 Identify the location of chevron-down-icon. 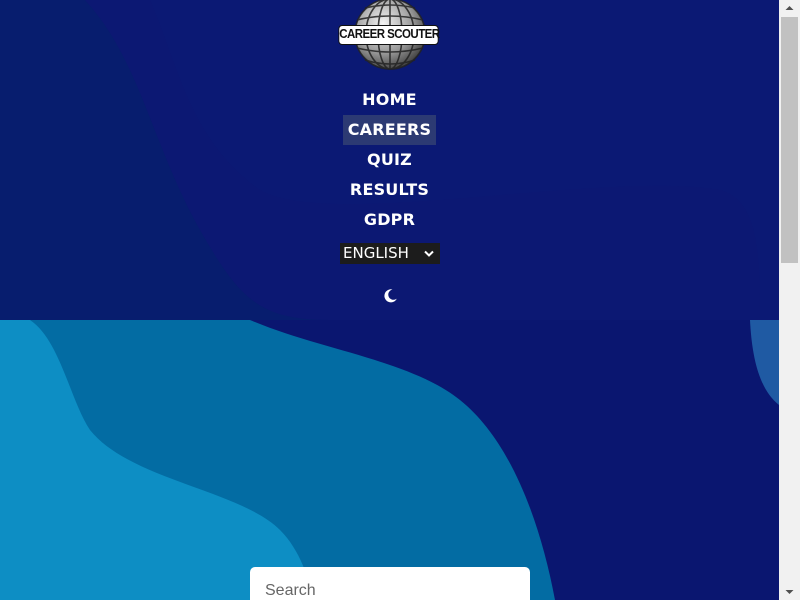
(429, 253).